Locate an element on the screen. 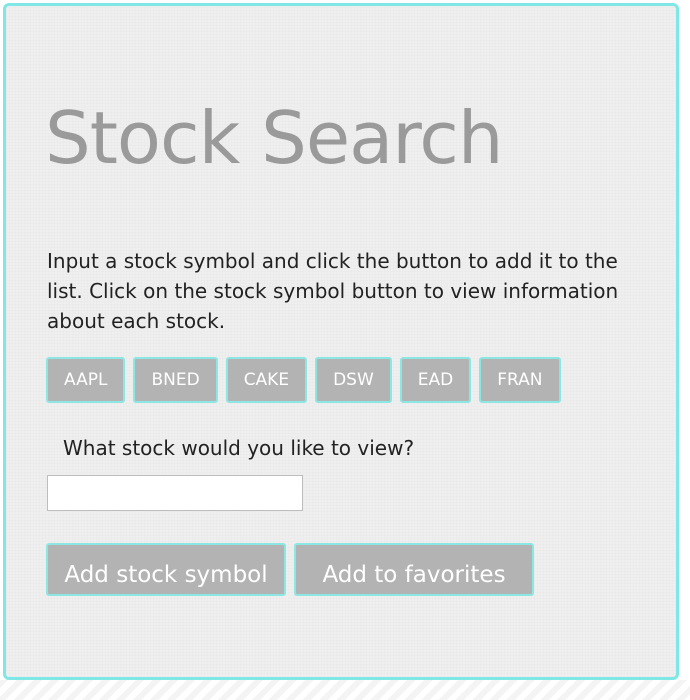  page-title: Stock Search is located at coordinates (274, 138).